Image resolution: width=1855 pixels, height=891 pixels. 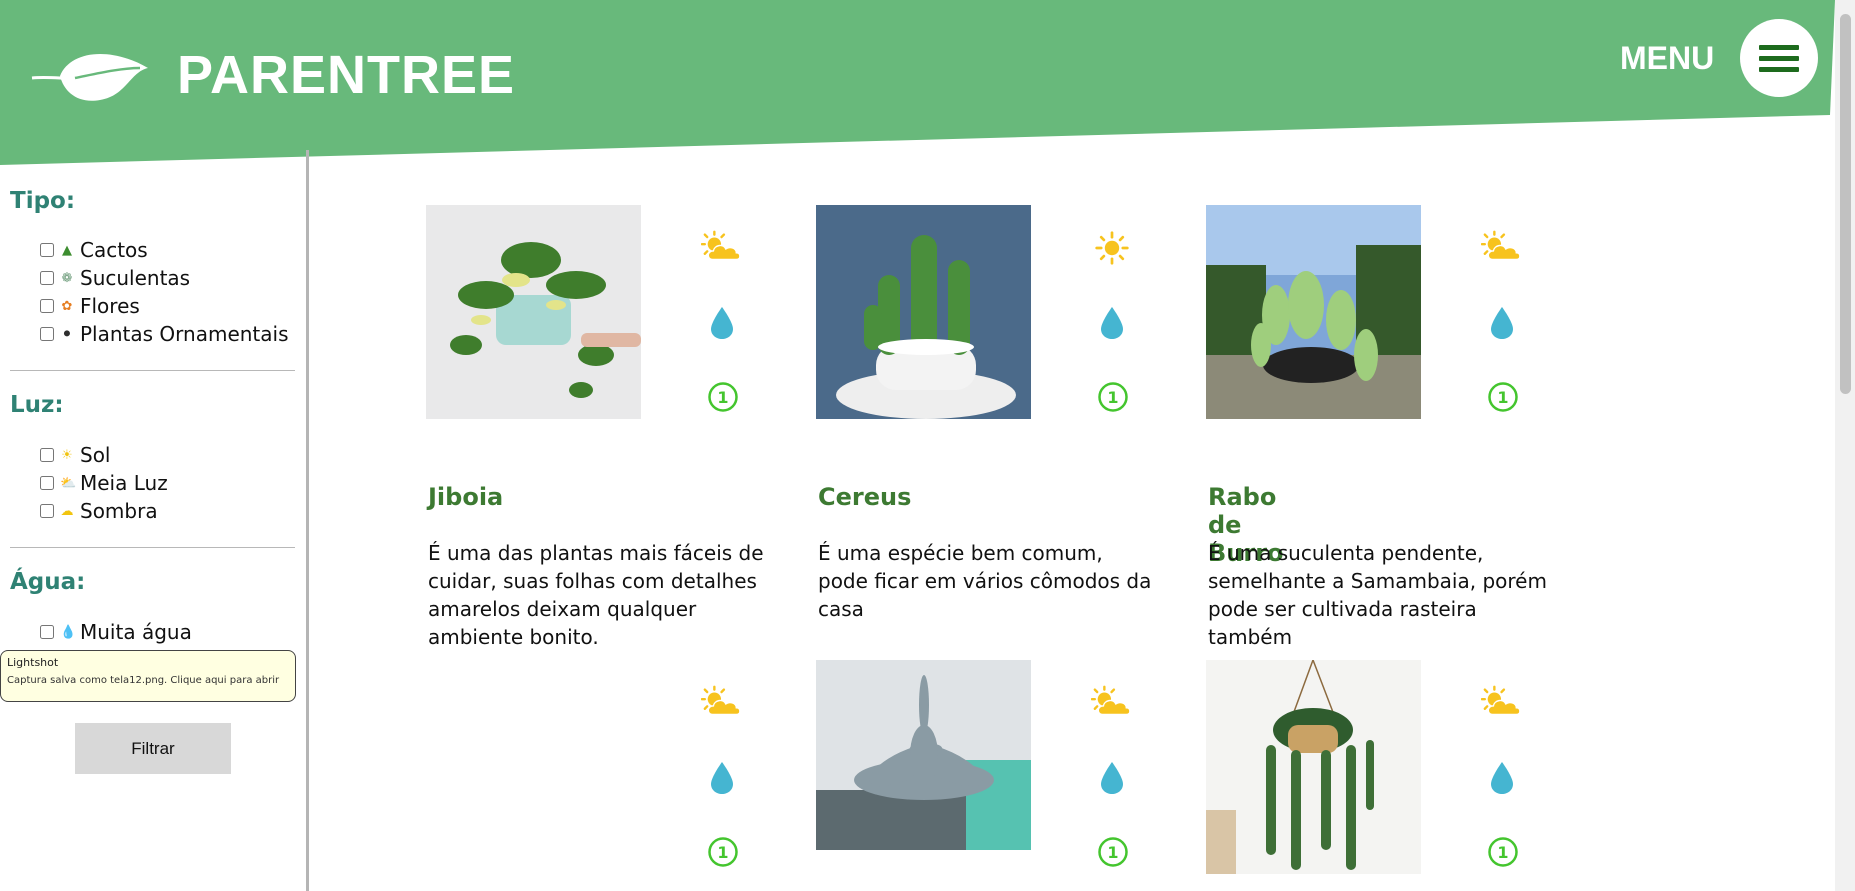 I want to click on sun-icon, so click(x=1112, y=250).